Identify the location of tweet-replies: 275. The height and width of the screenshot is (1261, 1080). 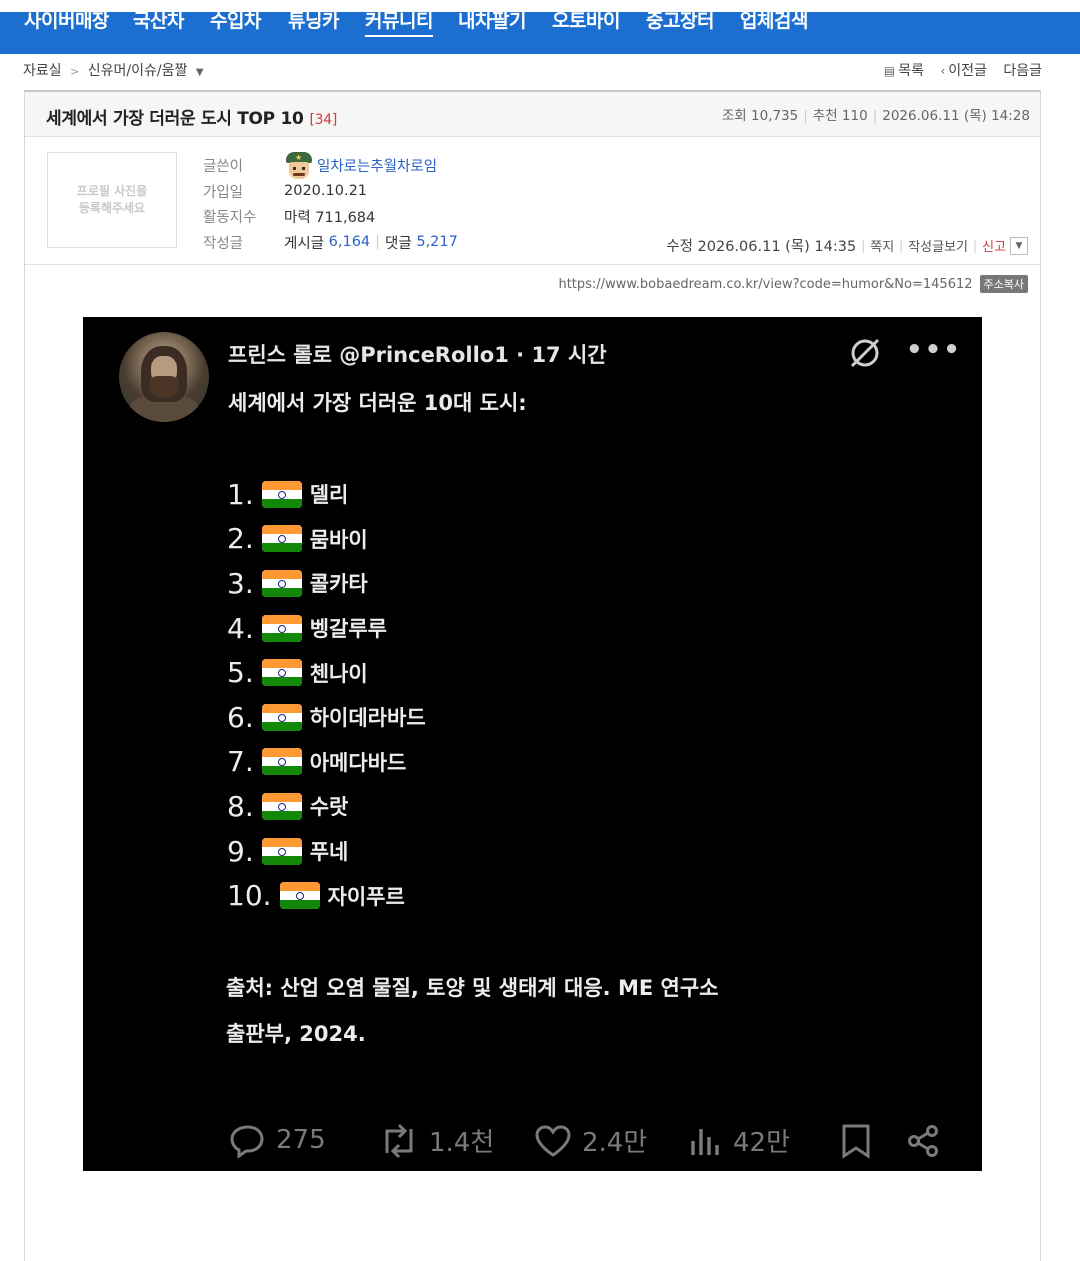
(278, 1140).